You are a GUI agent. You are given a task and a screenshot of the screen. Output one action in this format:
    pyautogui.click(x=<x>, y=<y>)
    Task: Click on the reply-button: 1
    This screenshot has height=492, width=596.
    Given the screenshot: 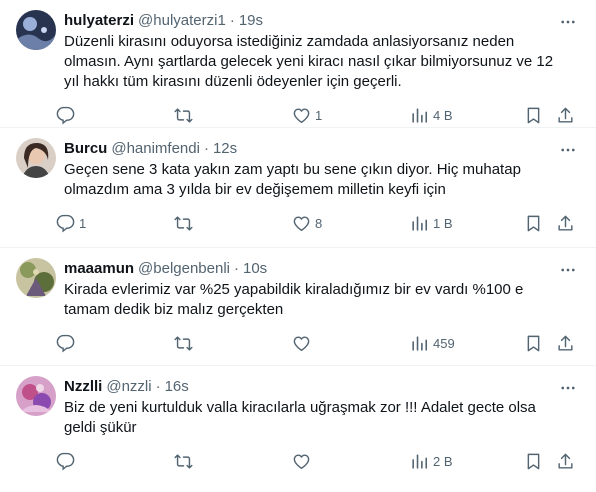 What is the action you would take?
    pyautogui.click(x=115, y=223)
    